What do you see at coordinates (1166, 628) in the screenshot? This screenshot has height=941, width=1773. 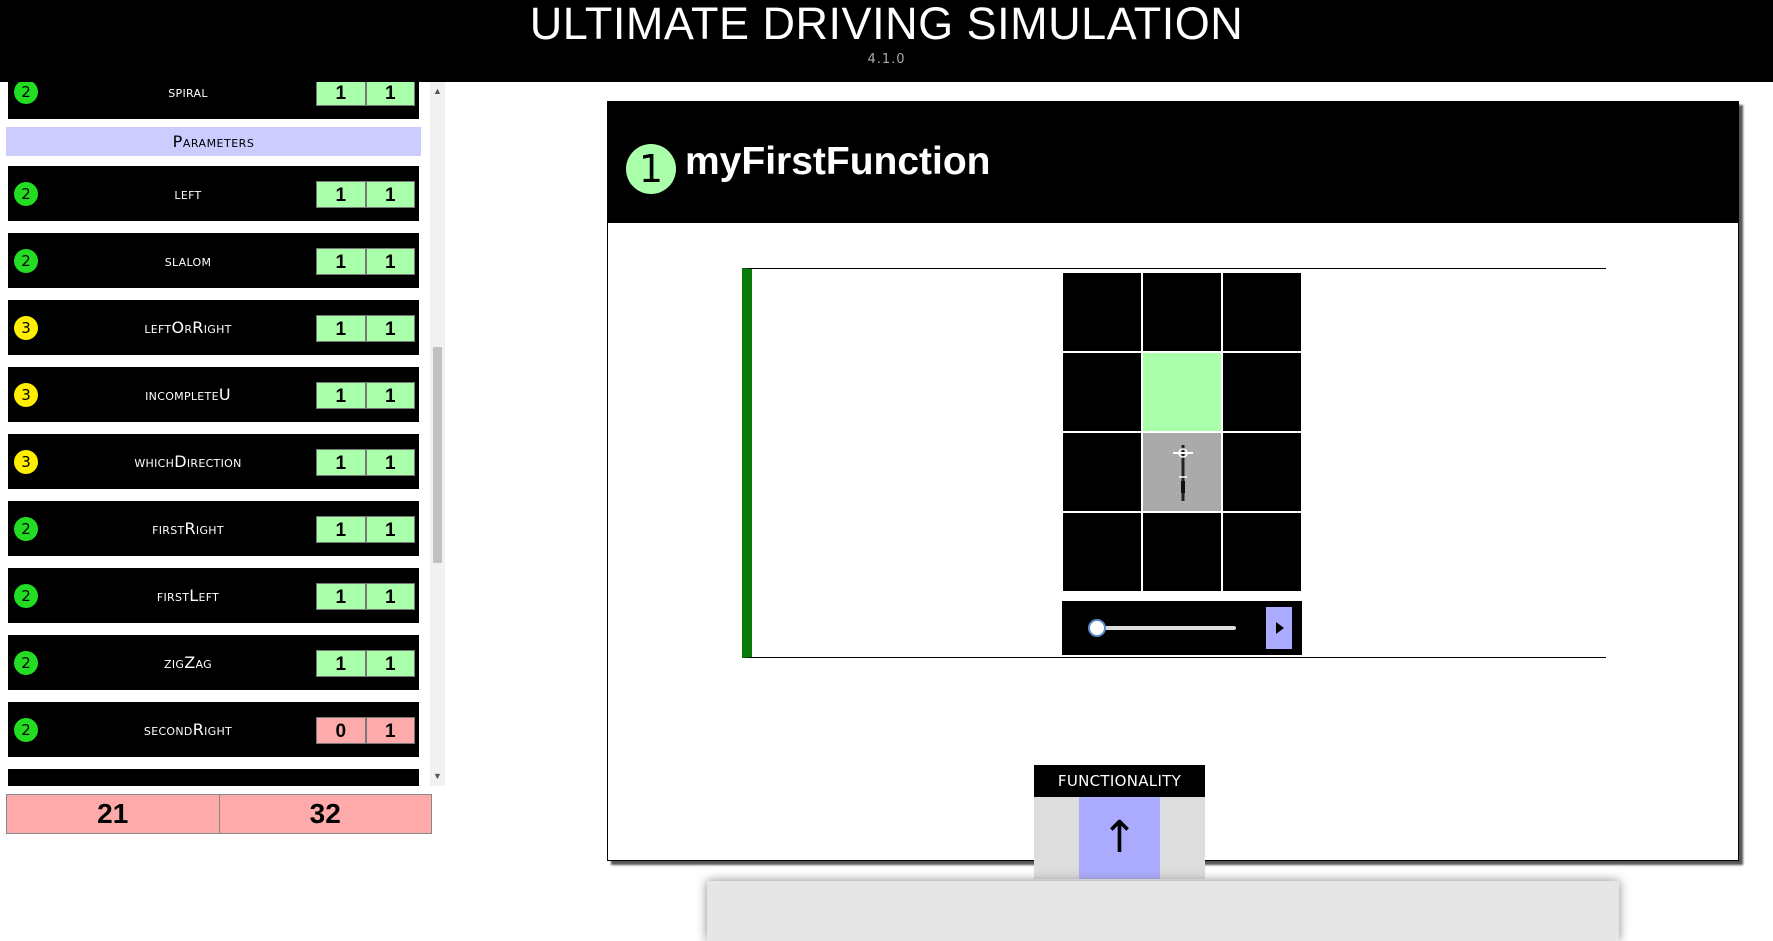 I see `step-slider` at bounding box center [1166, 628].